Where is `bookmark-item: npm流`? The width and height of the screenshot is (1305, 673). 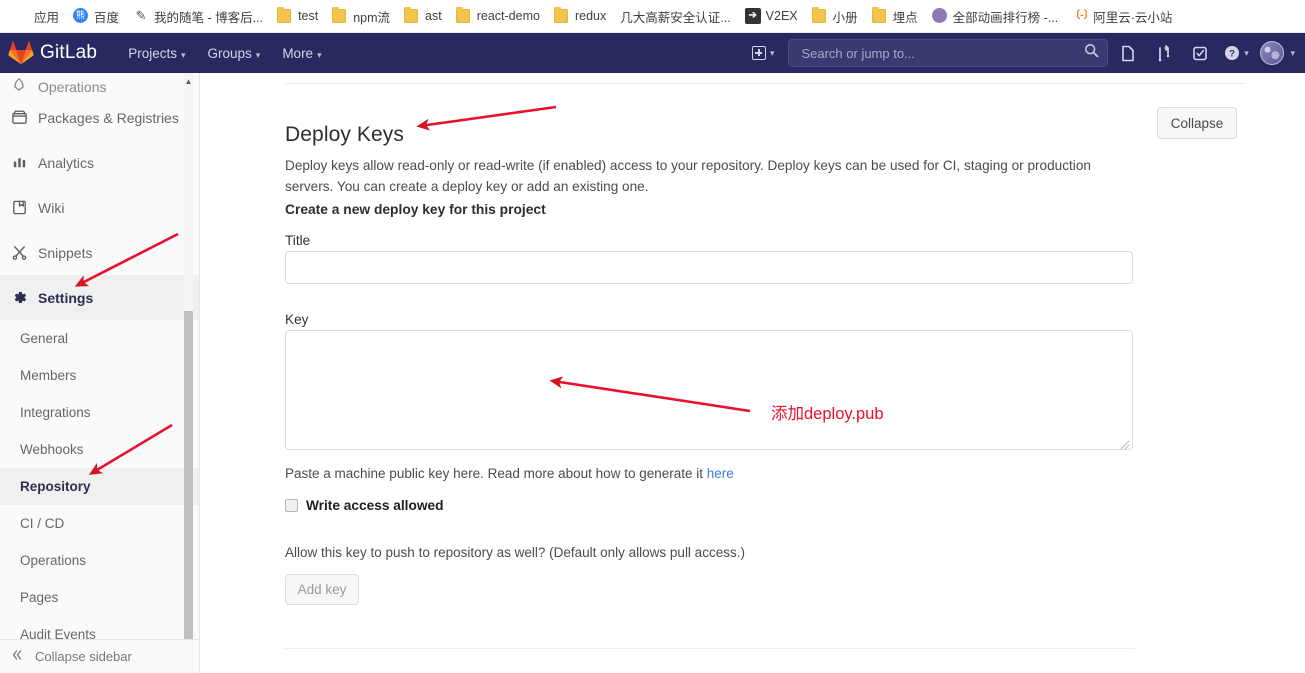
bookmark-item: npm流 is located at coordinates (361, 16).